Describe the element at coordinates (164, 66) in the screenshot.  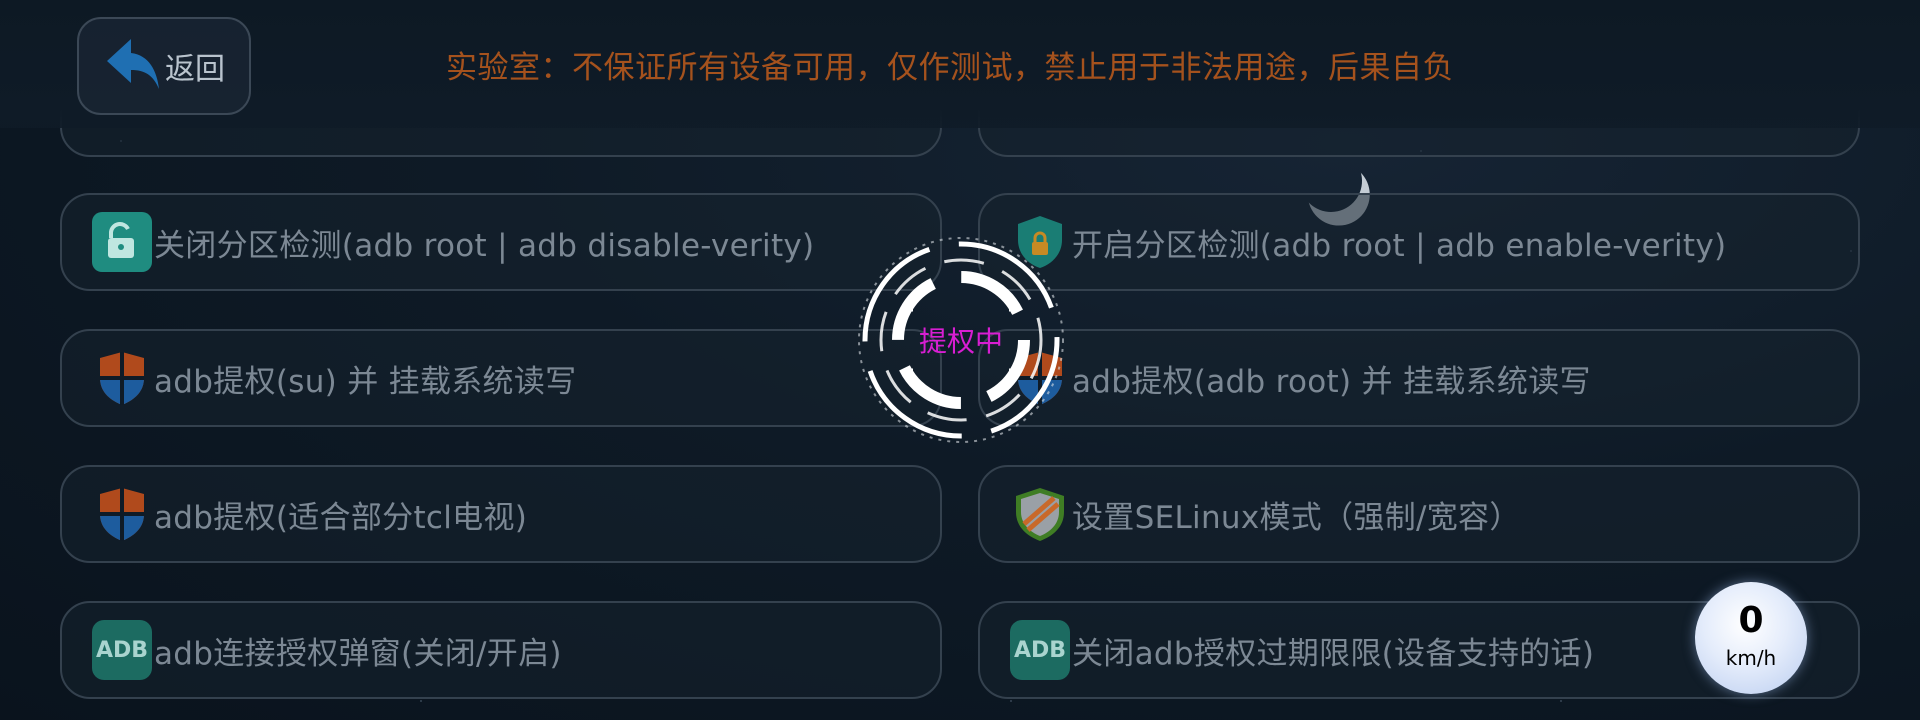
I see `back-button: 返回` at that location.